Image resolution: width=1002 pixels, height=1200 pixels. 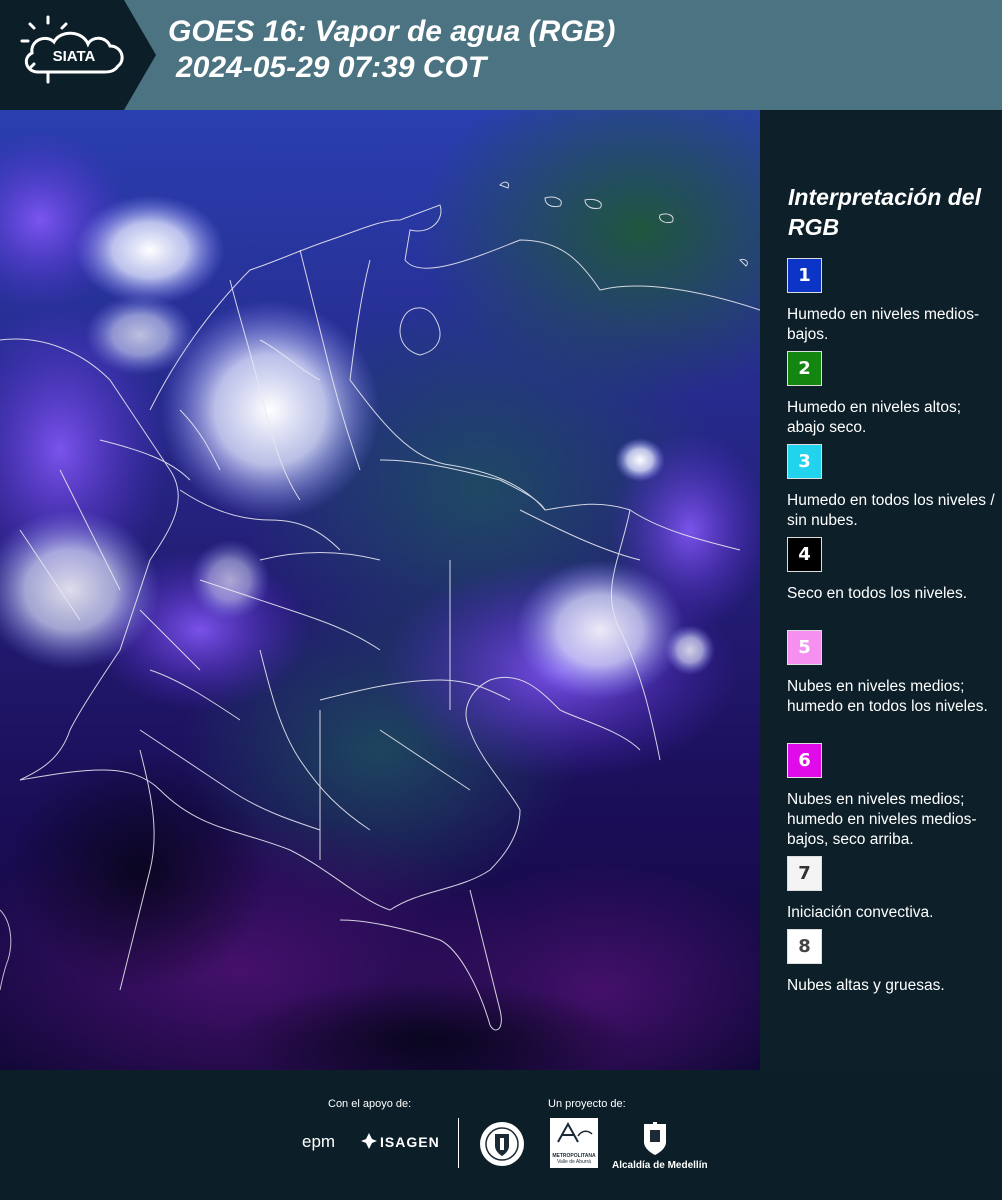 What do you see at coordinates (804, 873) in the screenshot?
I see `legend-swatch-7: 7` at bounding box center [804, 873].